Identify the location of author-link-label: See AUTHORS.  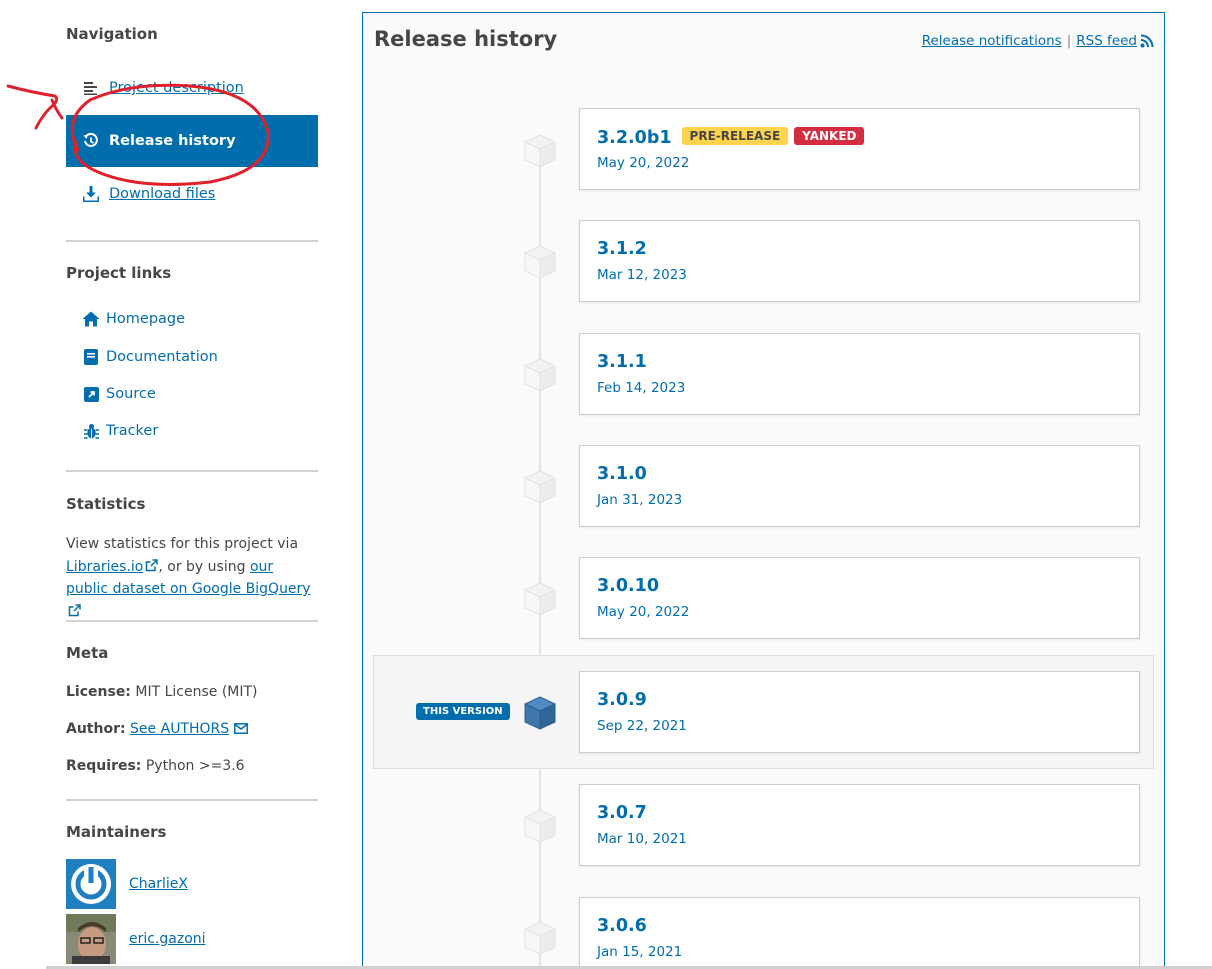
(180, 729).